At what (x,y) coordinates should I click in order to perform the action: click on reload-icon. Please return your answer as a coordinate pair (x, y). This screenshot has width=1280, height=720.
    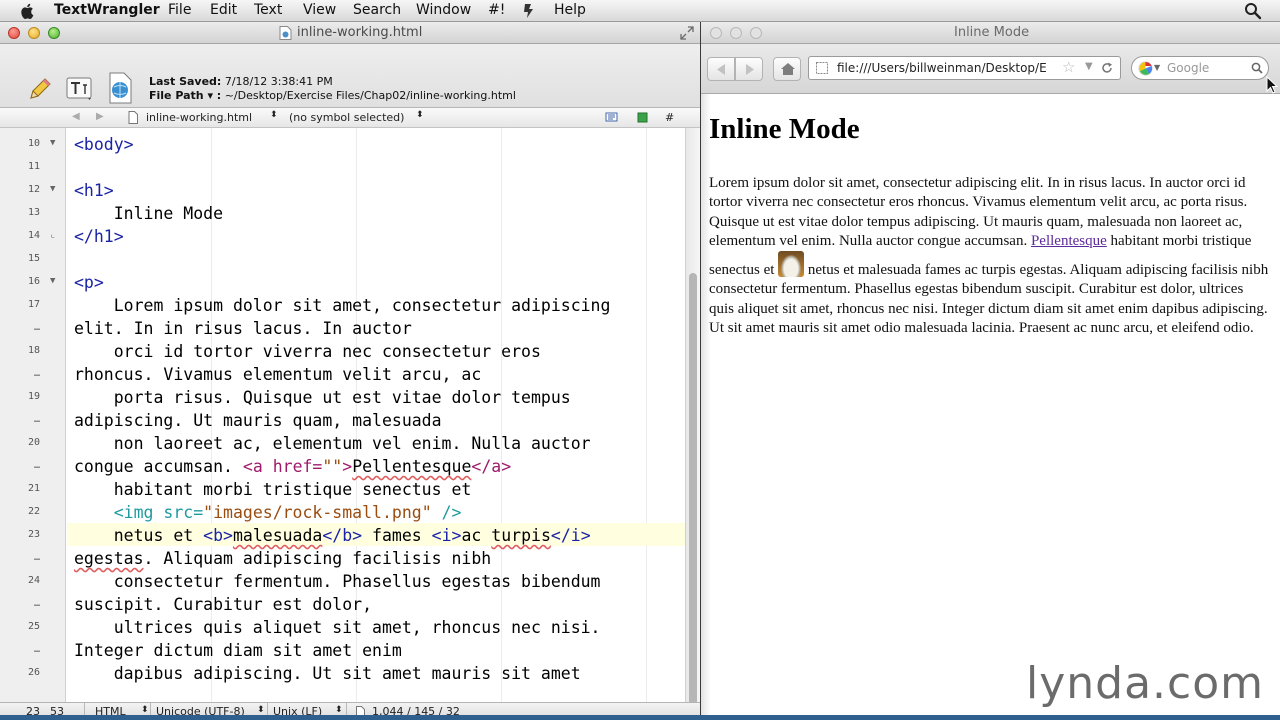
    Looking at the image, I should click on (1107, 68).